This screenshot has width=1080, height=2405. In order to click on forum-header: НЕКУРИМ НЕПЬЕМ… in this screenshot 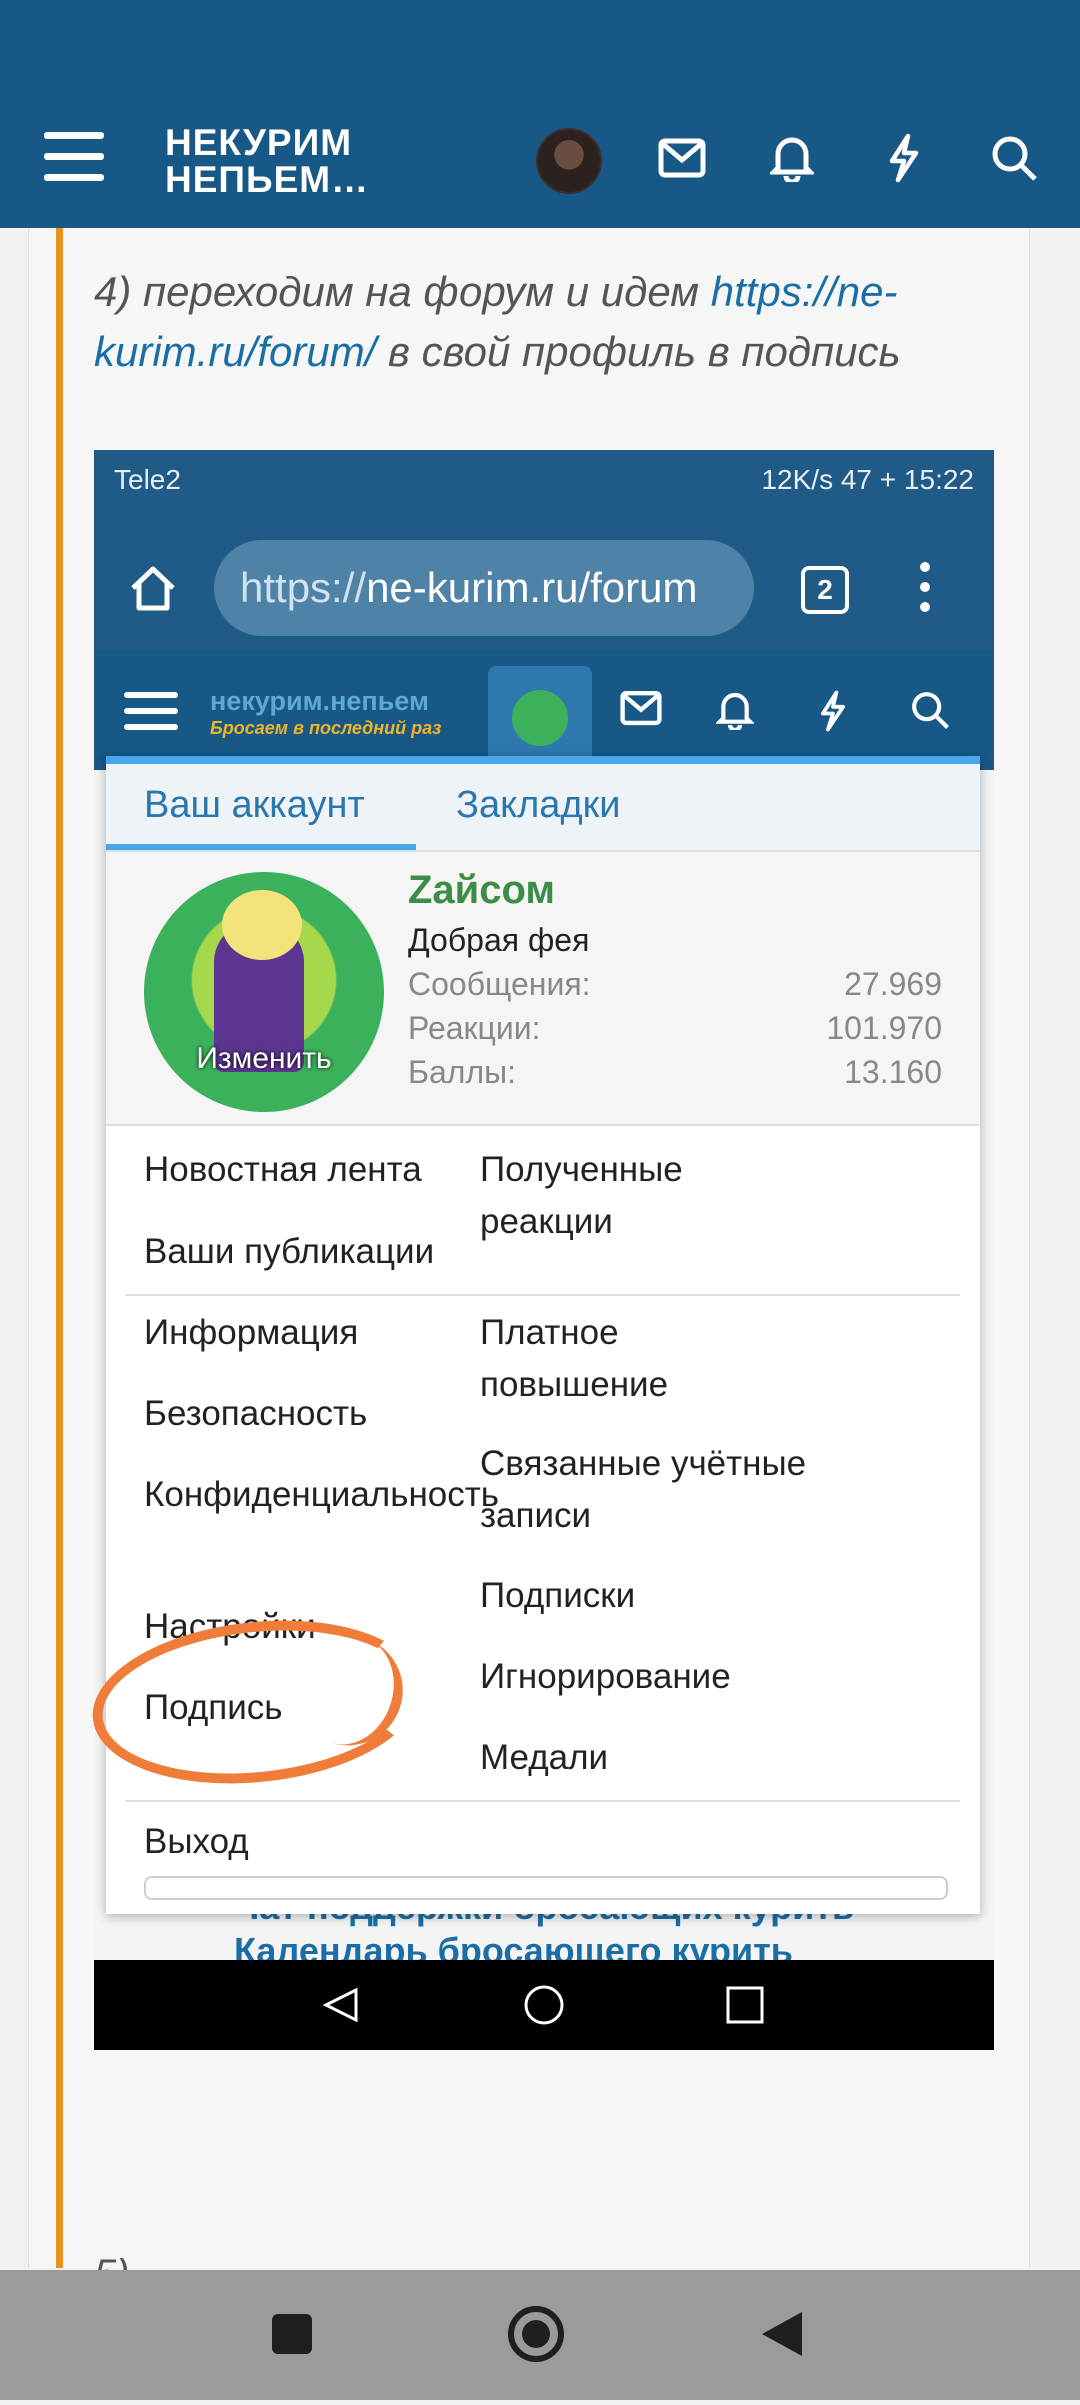, I will do `click(540, 114)`.